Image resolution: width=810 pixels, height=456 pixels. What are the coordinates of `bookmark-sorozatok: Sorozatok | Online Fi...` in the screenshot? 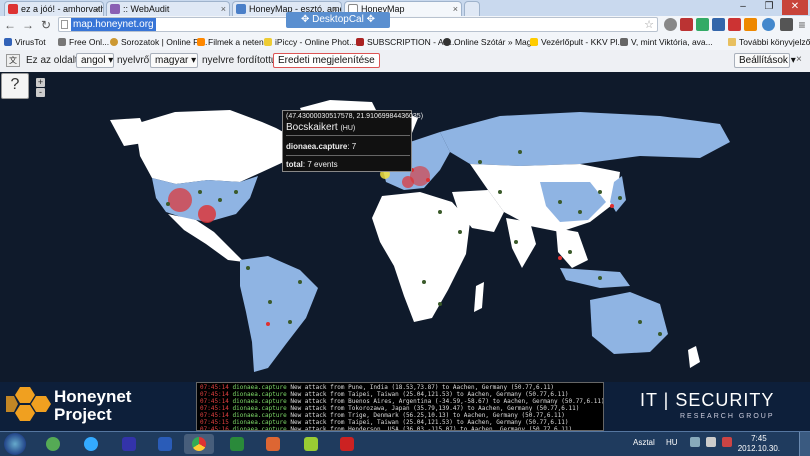 It's located at (158, 42).